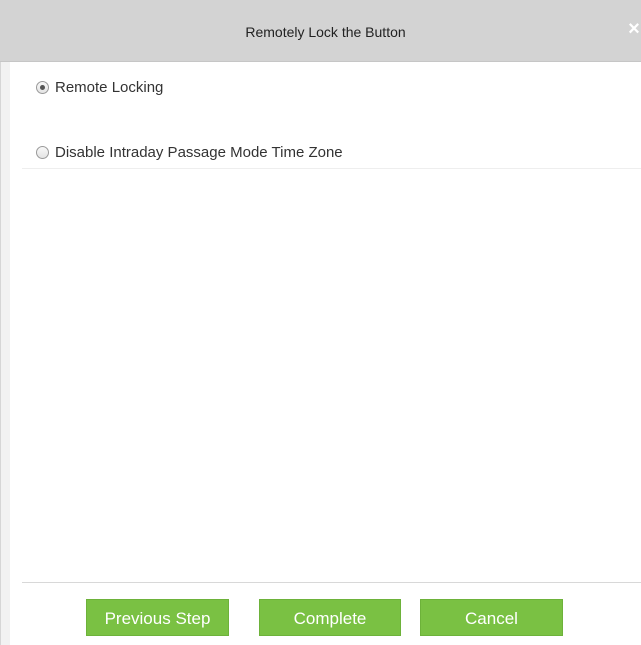  Describe the element at coordinates (42, 87) in the screenshot. I see `radio-button-remote-locking` at that location.